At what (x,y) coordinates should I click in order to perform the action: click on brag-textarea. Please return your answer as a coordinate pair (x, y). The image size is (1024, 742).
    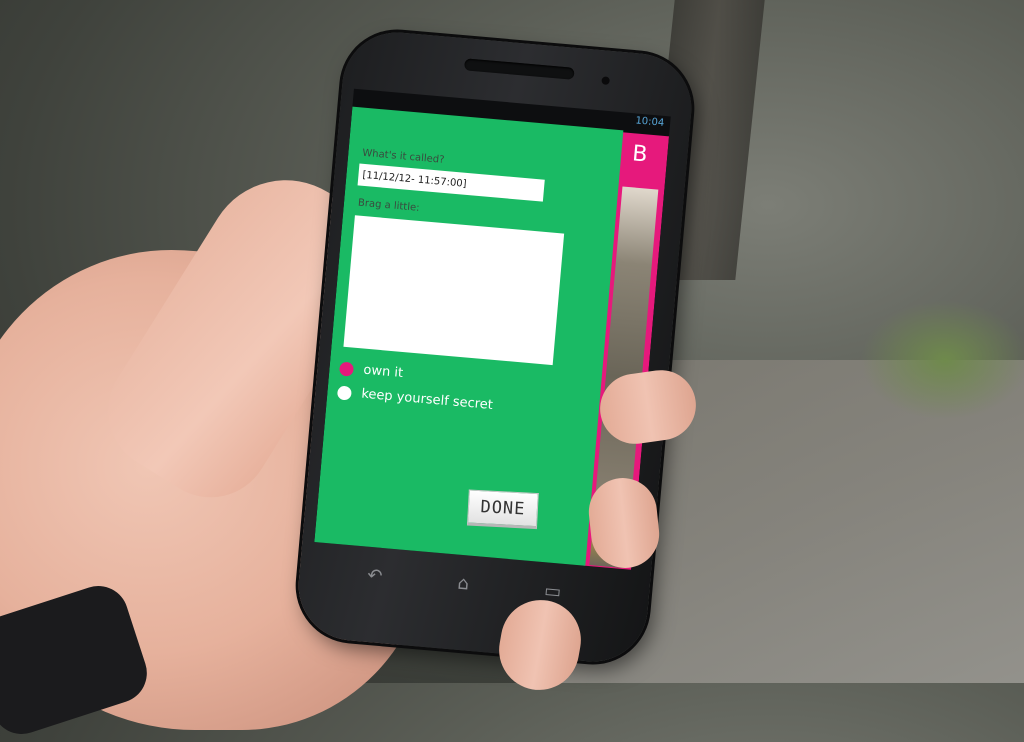
    Looking at the image, I should click on (454, 290).